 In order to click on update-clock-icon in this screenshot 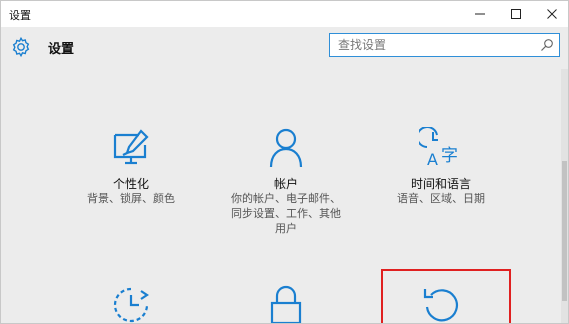, I will do `click(131, 305)`.